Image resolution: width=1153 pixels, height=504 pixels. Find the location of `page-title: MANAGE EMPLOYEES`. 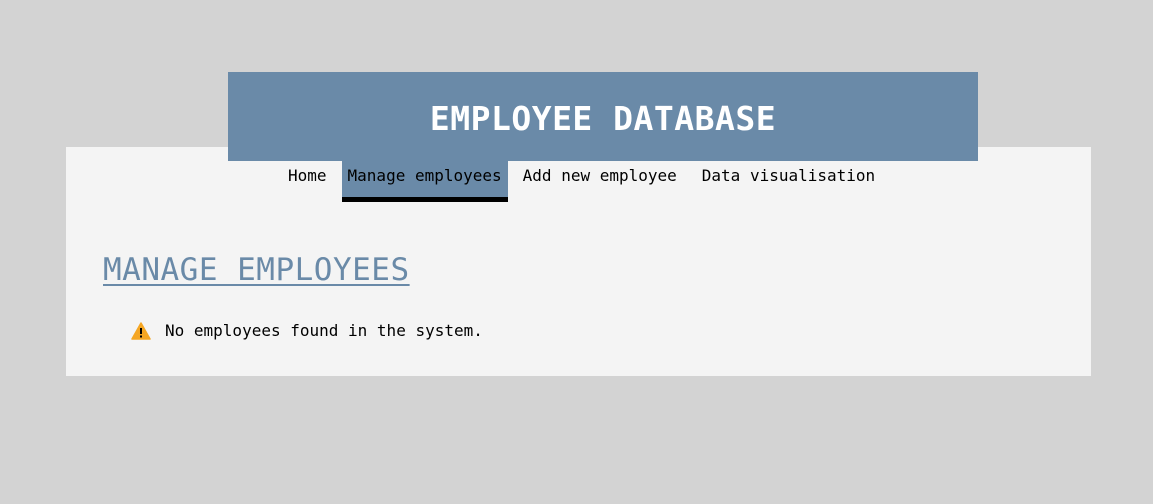

page-title: MANAGE EMPLOYEES is located at coordinates (256, 270).